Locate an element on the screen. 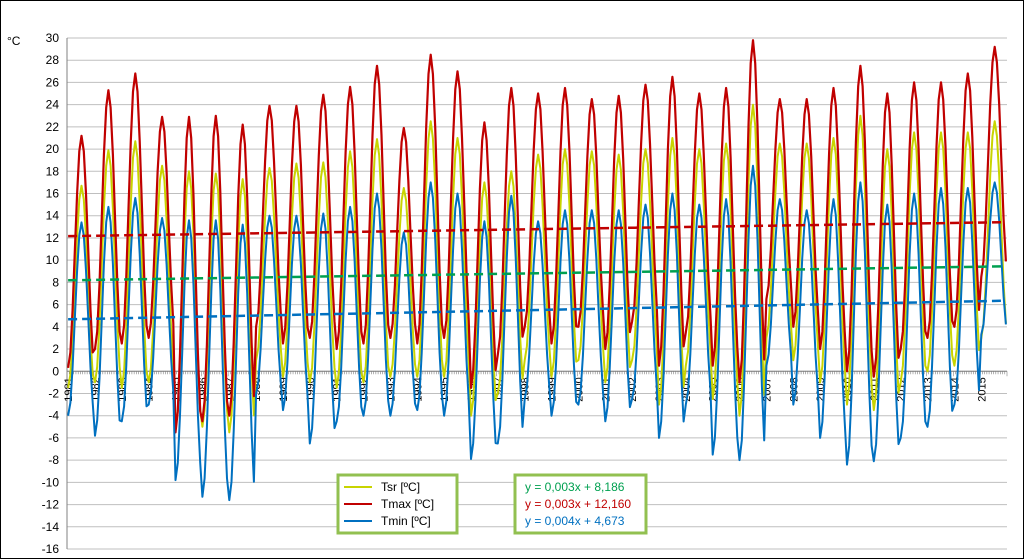 The width and height of the screenshot is (1024, 559). y-tick-label: -6 is located at coordinates (53, 438).